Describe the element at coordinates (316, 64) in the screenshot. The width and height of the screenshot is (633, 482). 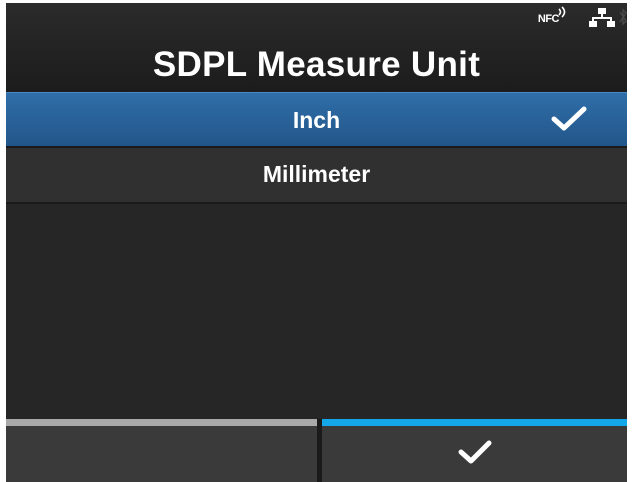
I see `page-title: SDPL Measure Unit` at that location.